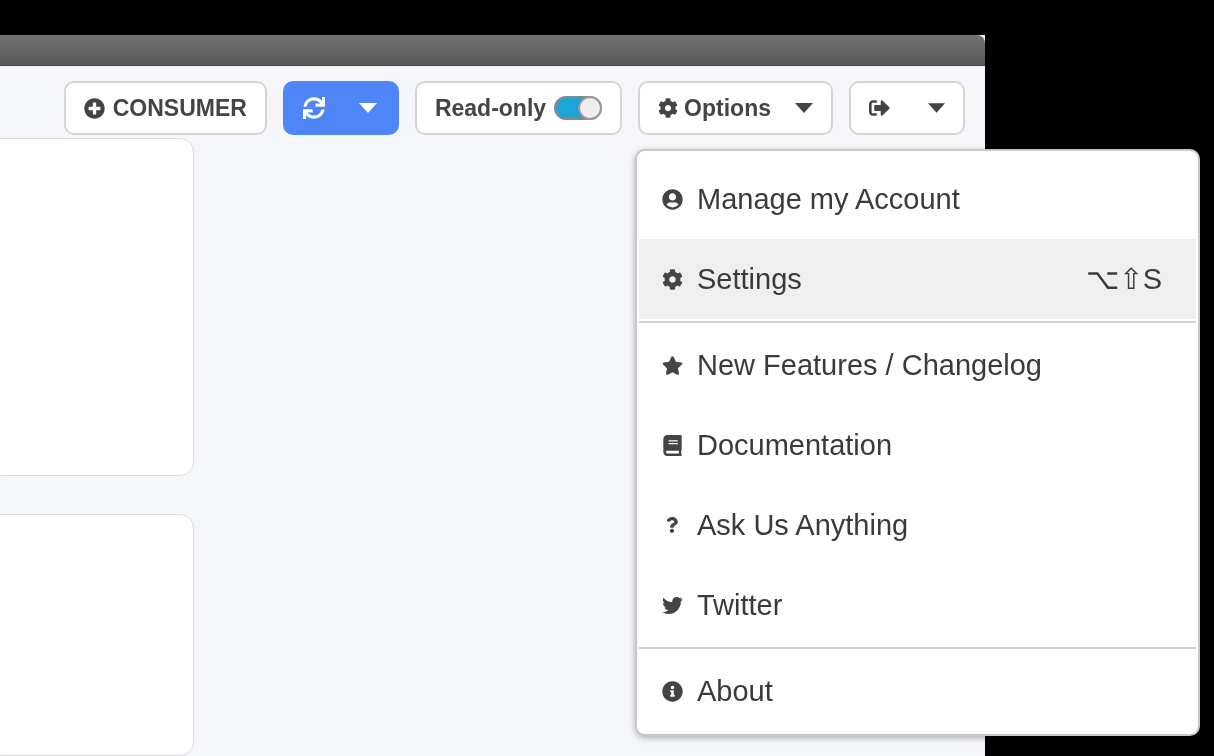 This screenshot has width=1214, height=756. What do you see at coordinates (829, 199) in the screenshot?
I see `menu-item-label: Manage my Account` at bounding box center [829, 199].